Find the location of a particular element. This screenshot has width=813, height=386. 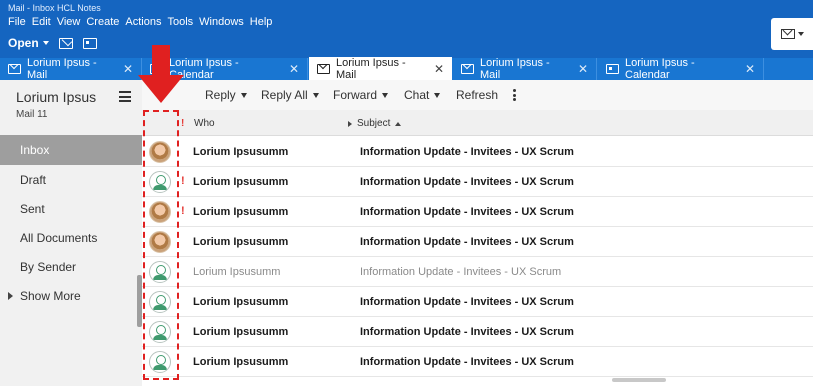

chat-label: Chat is located at coordinates (417, 95).